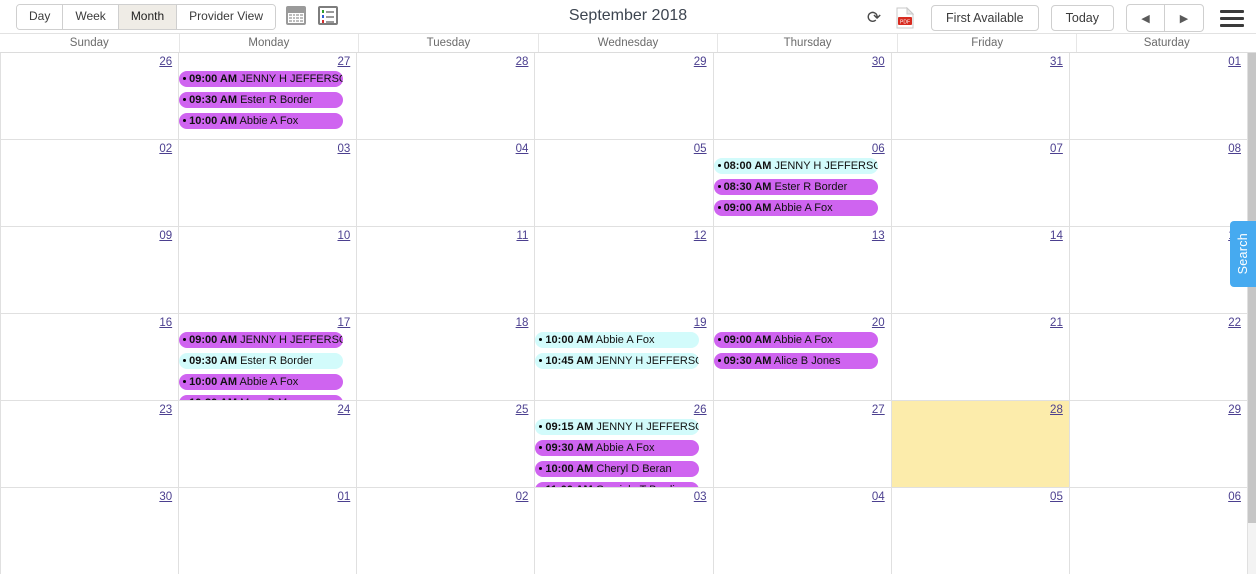 The image size is (1256, 574). What do you see at coordinates (874, 18) in the screenshot?
I see `refresh-icon: ⟳` at bounding box center [874, 18].